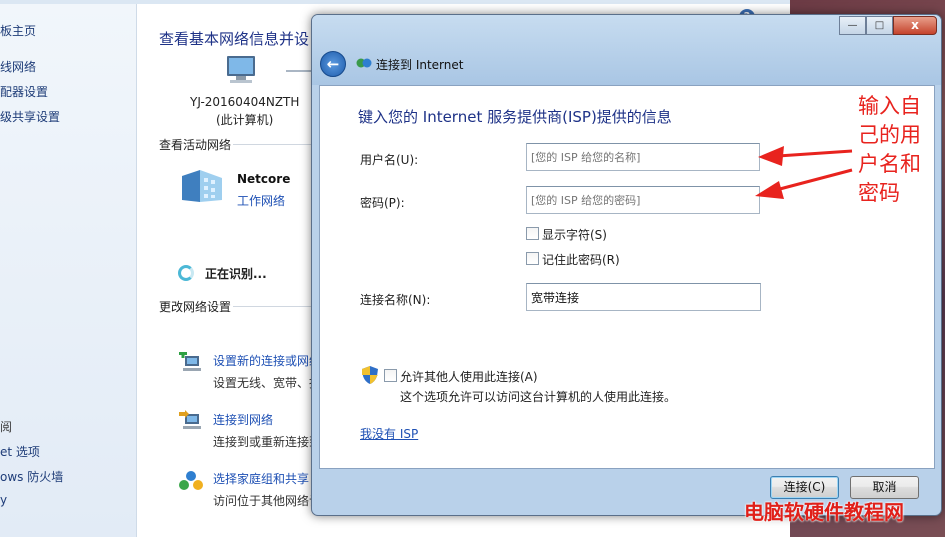  What do you see at coordinates (389, 433) in the screenshot?
I see `no-isp-link: 我没有 ISP` at bounding box center [389, 433].